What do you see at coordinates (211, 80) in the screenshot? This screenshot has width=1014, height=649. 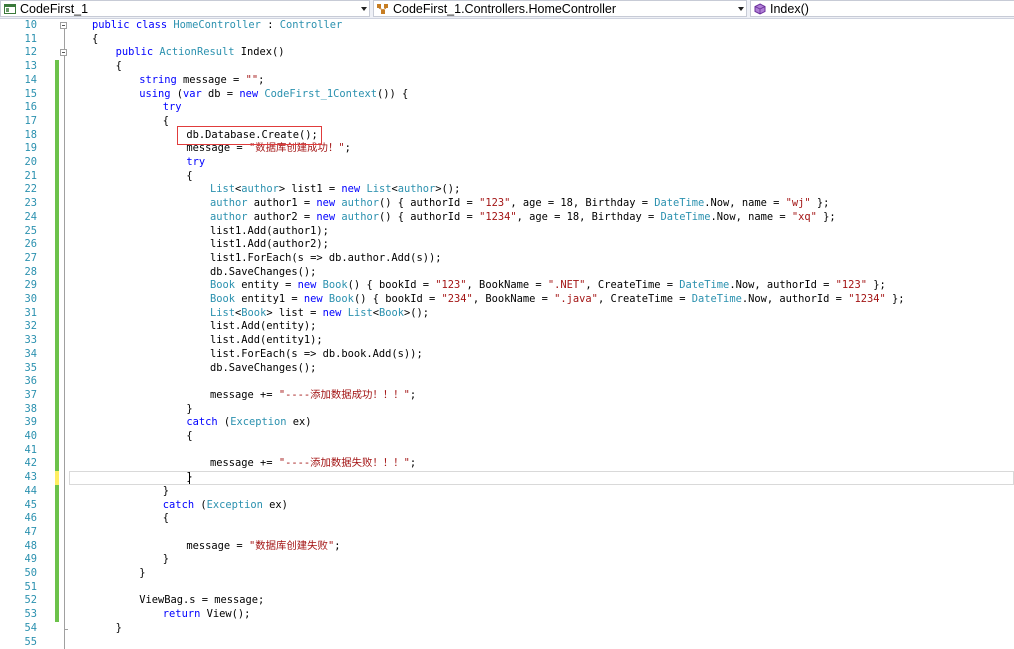 I see `code-token: message =` at bounding box center [211, 80].